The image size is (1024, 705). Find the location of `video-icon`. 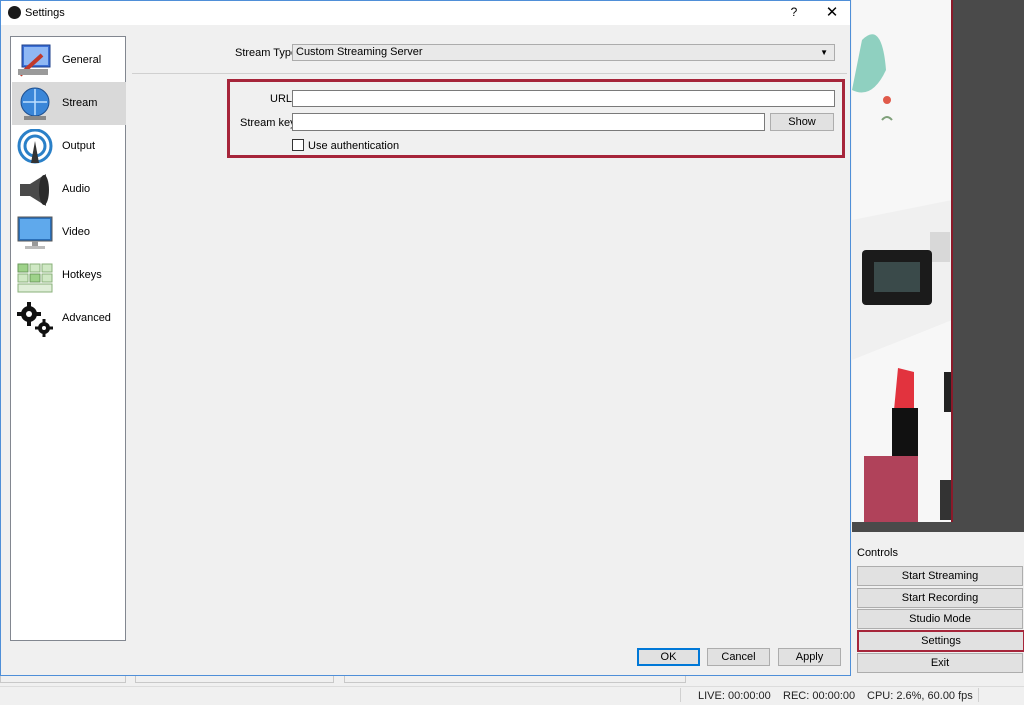

video-icon is located at coordinates (35, 232).